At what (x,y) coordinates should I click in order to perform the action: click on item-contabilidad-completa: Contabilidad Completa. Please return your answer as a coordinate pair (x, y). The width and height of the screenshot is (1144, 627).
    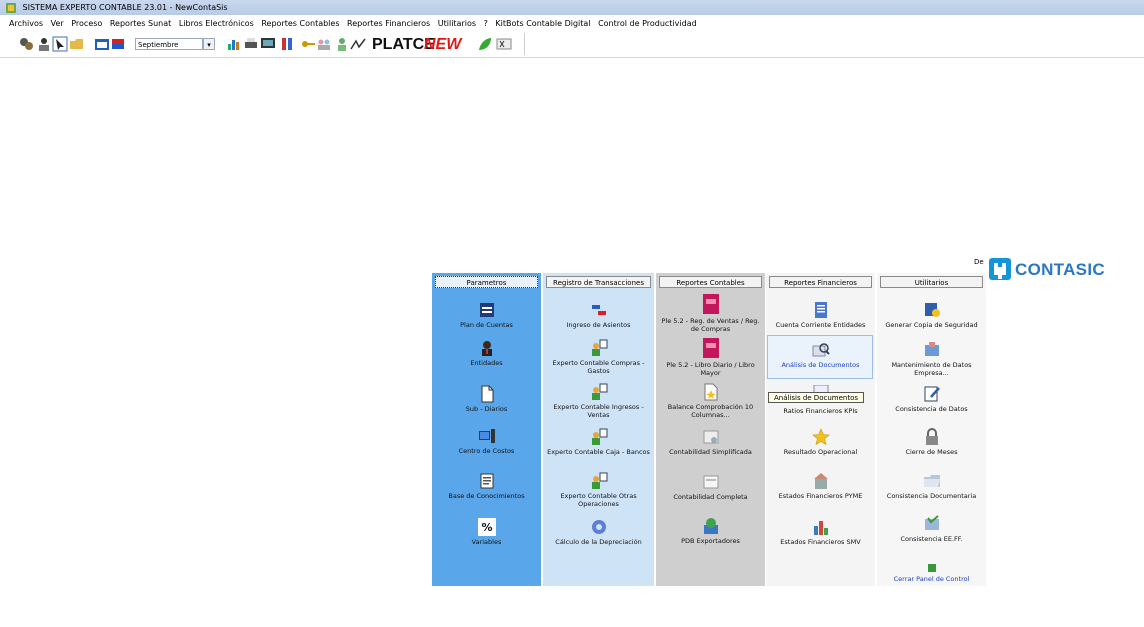
    Looking at the image, I should click on (710, 487).